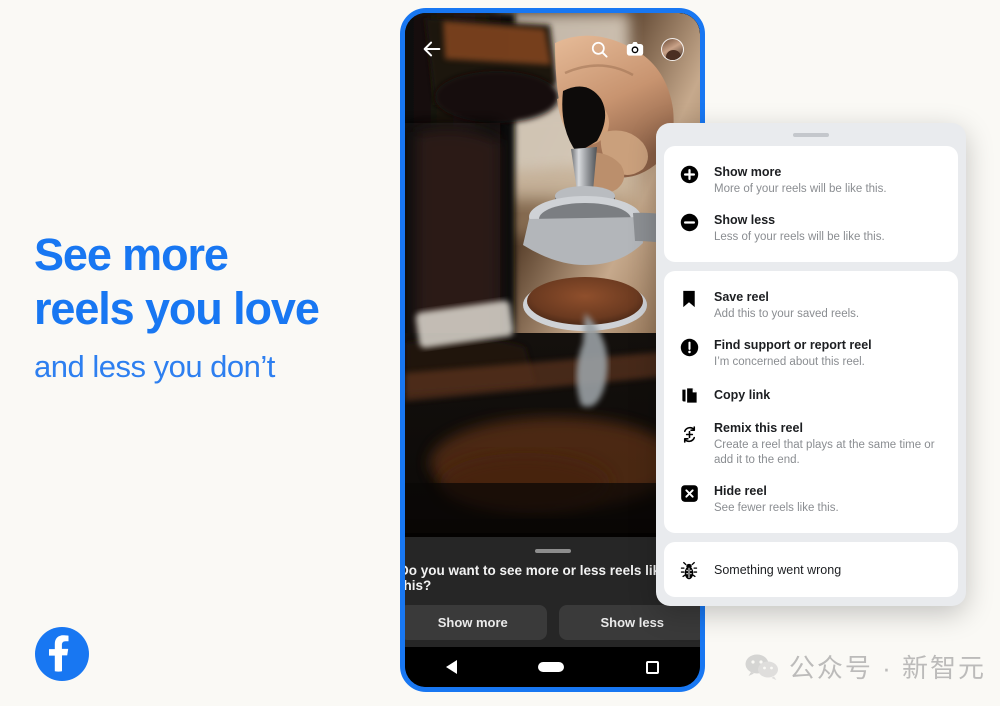 The width and height of the screenshot is (1000, 706). What do you see at coordinates (689, 431) in the screenshot?
I see `remix-icon` at bounding box center [689, 431].